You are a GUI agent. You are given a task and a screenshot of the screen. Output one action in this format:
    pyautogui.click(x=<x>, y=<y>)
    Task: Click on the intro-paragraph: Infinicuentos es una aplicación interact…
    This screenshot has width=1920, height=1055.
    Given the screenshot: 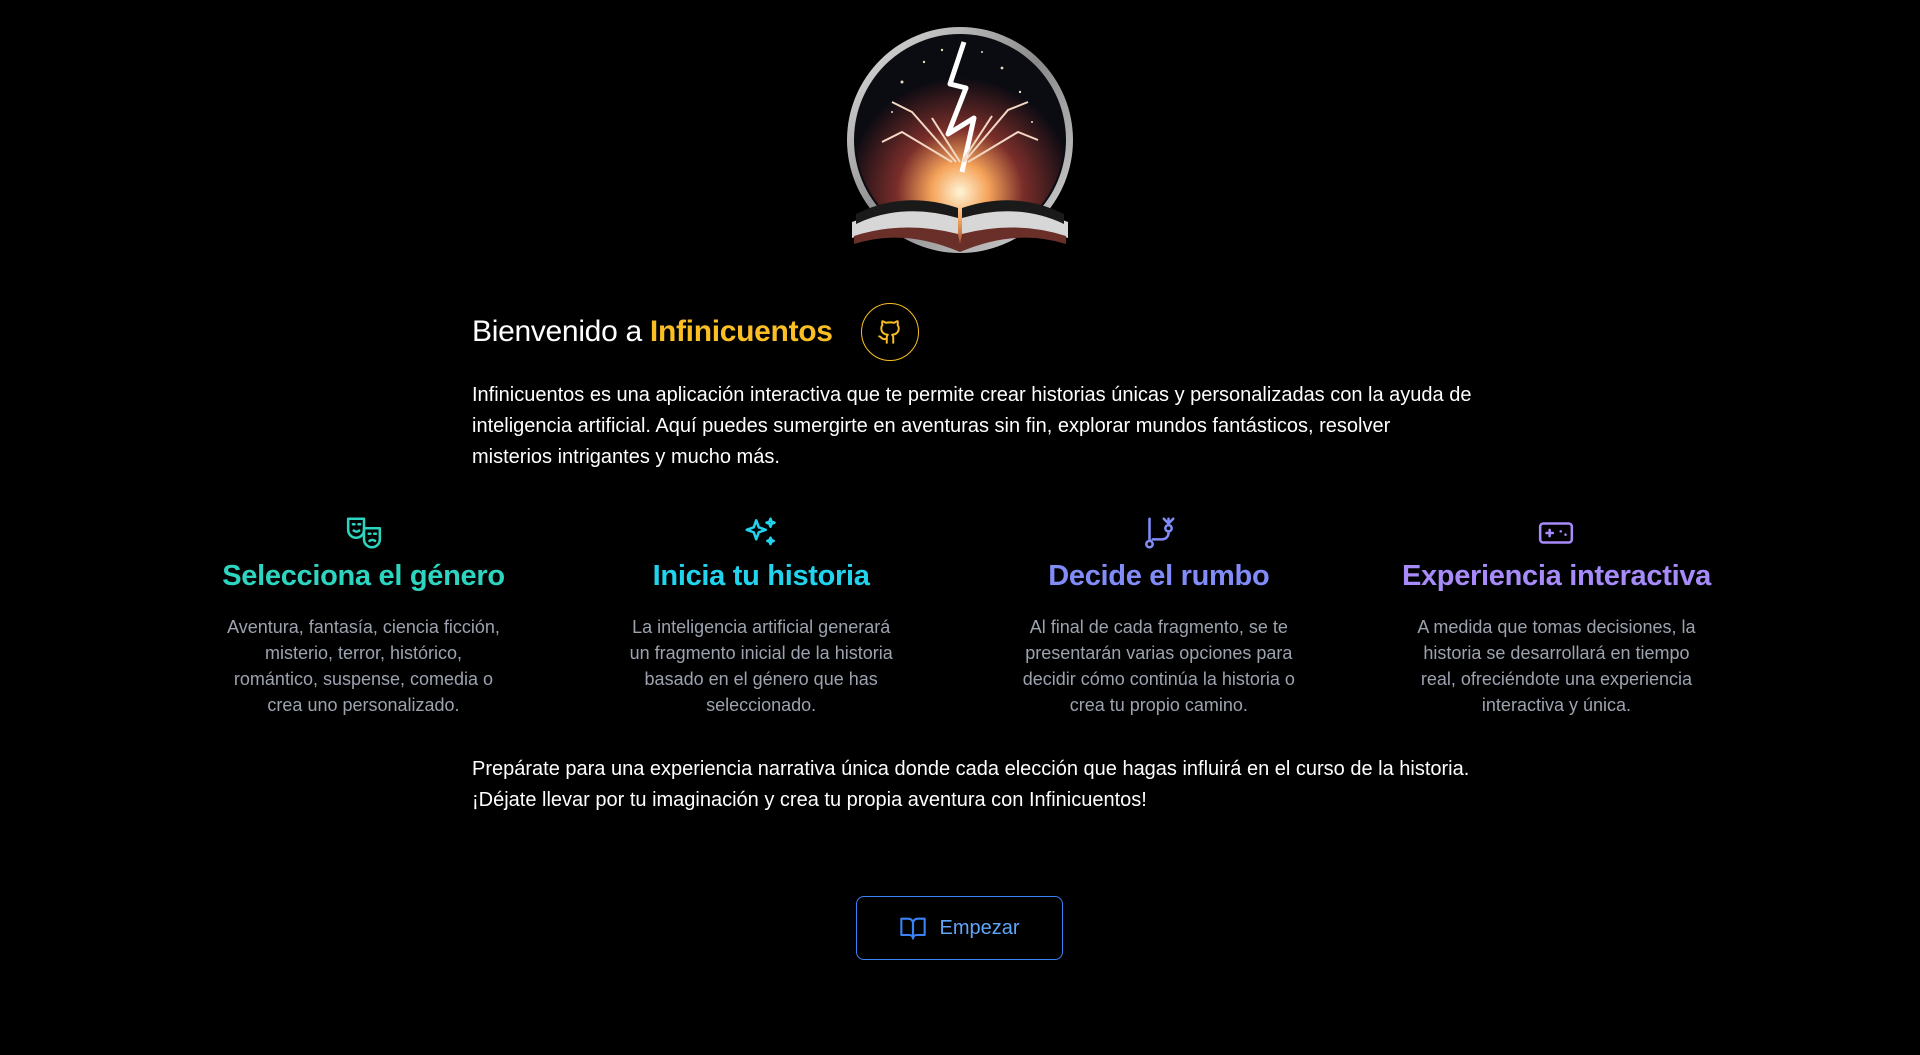 What is the action you would take?
    pyautogui.click(x=972, y=426)
    